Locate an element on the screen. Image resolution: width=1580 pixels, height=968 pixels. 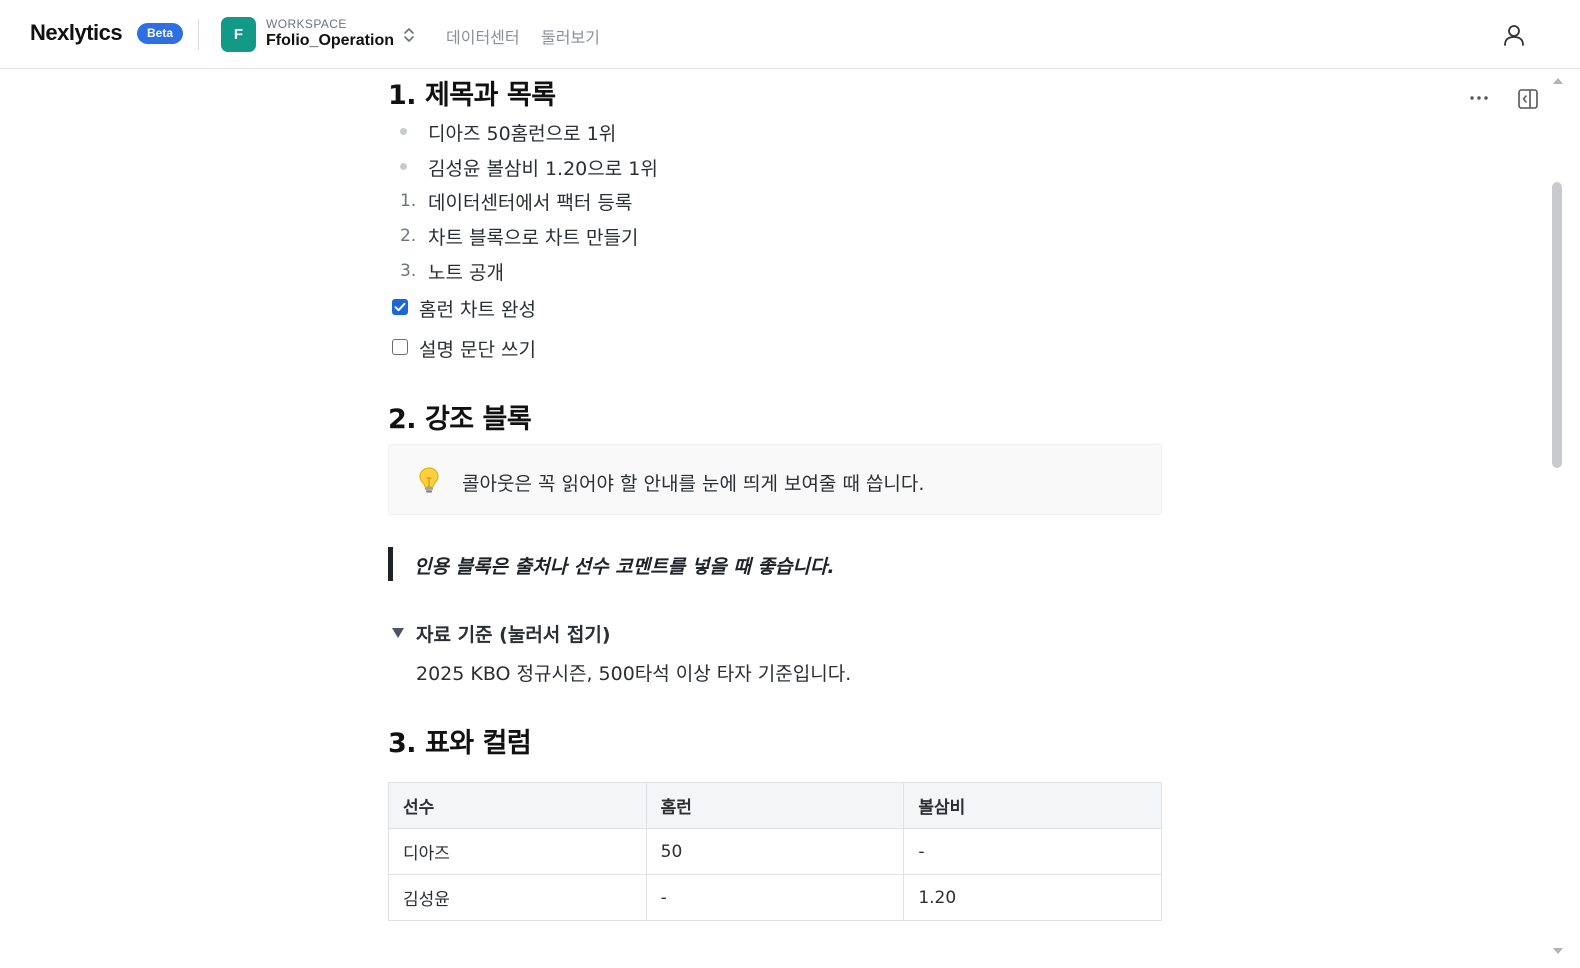
table-row: 김성윤 - 1.20 is located at coordinates (775, 897).